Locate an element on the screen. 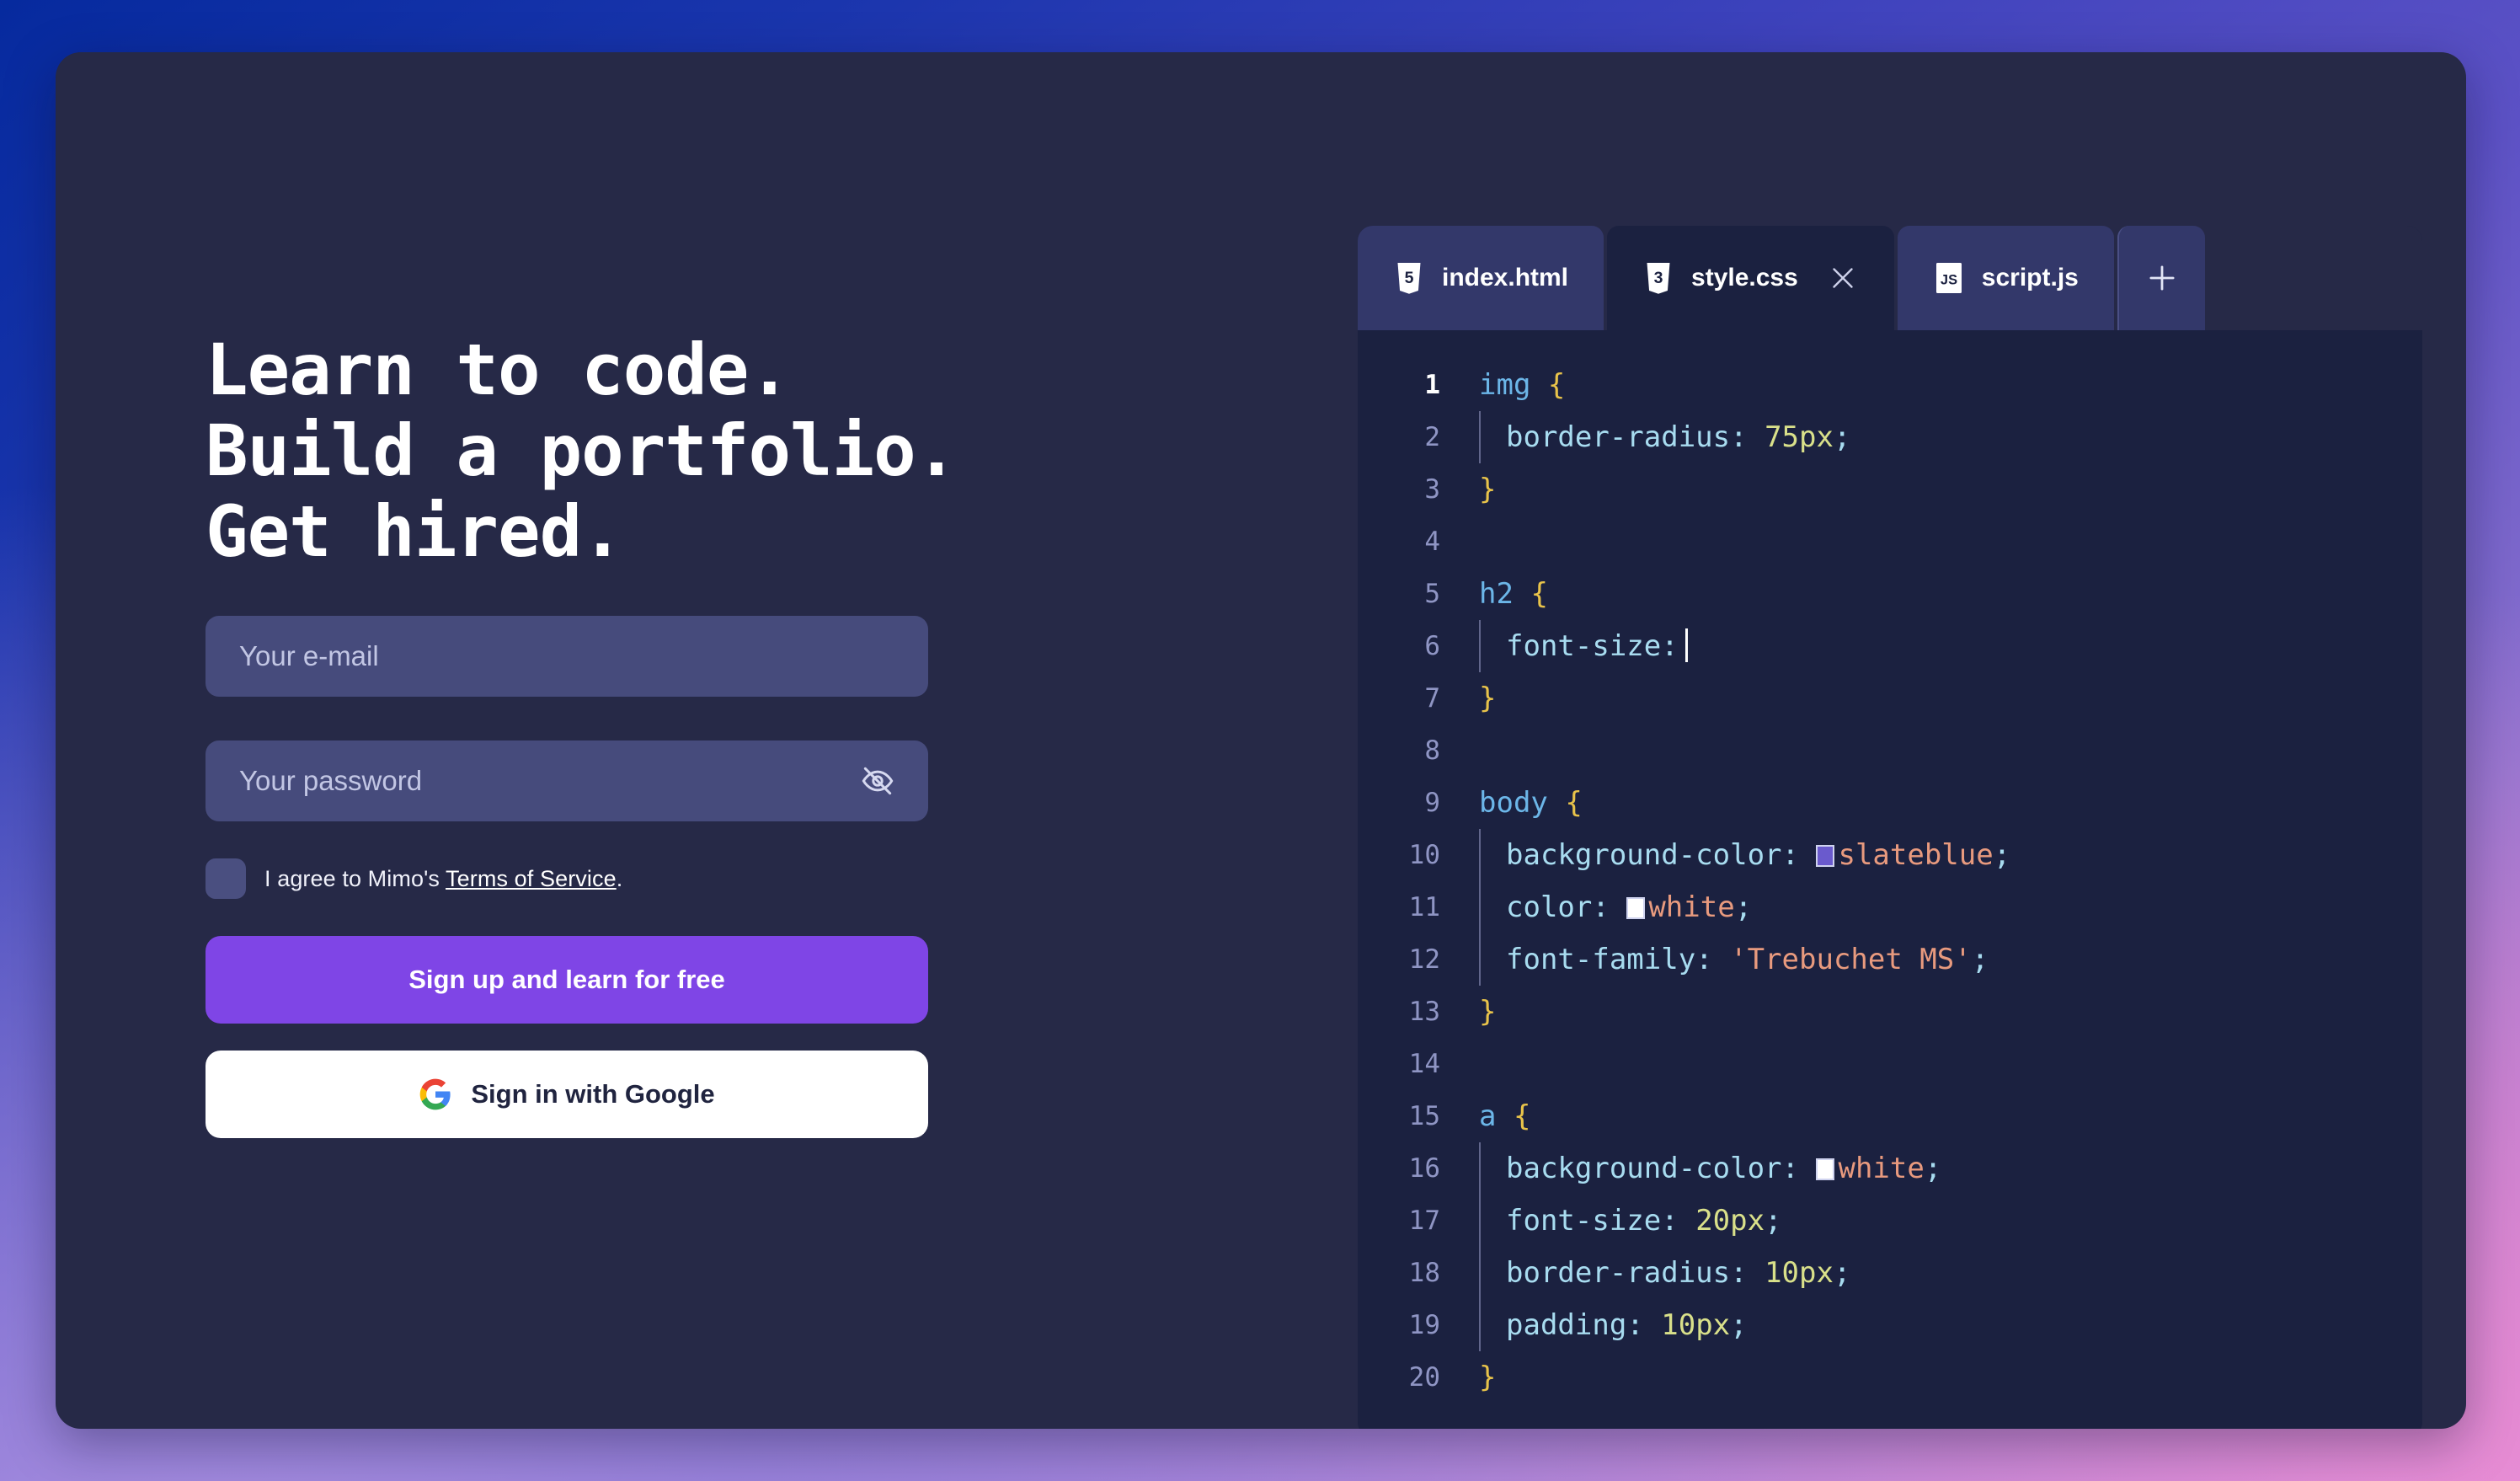  line-number: 15 is located at coordinates (1424, 1116).